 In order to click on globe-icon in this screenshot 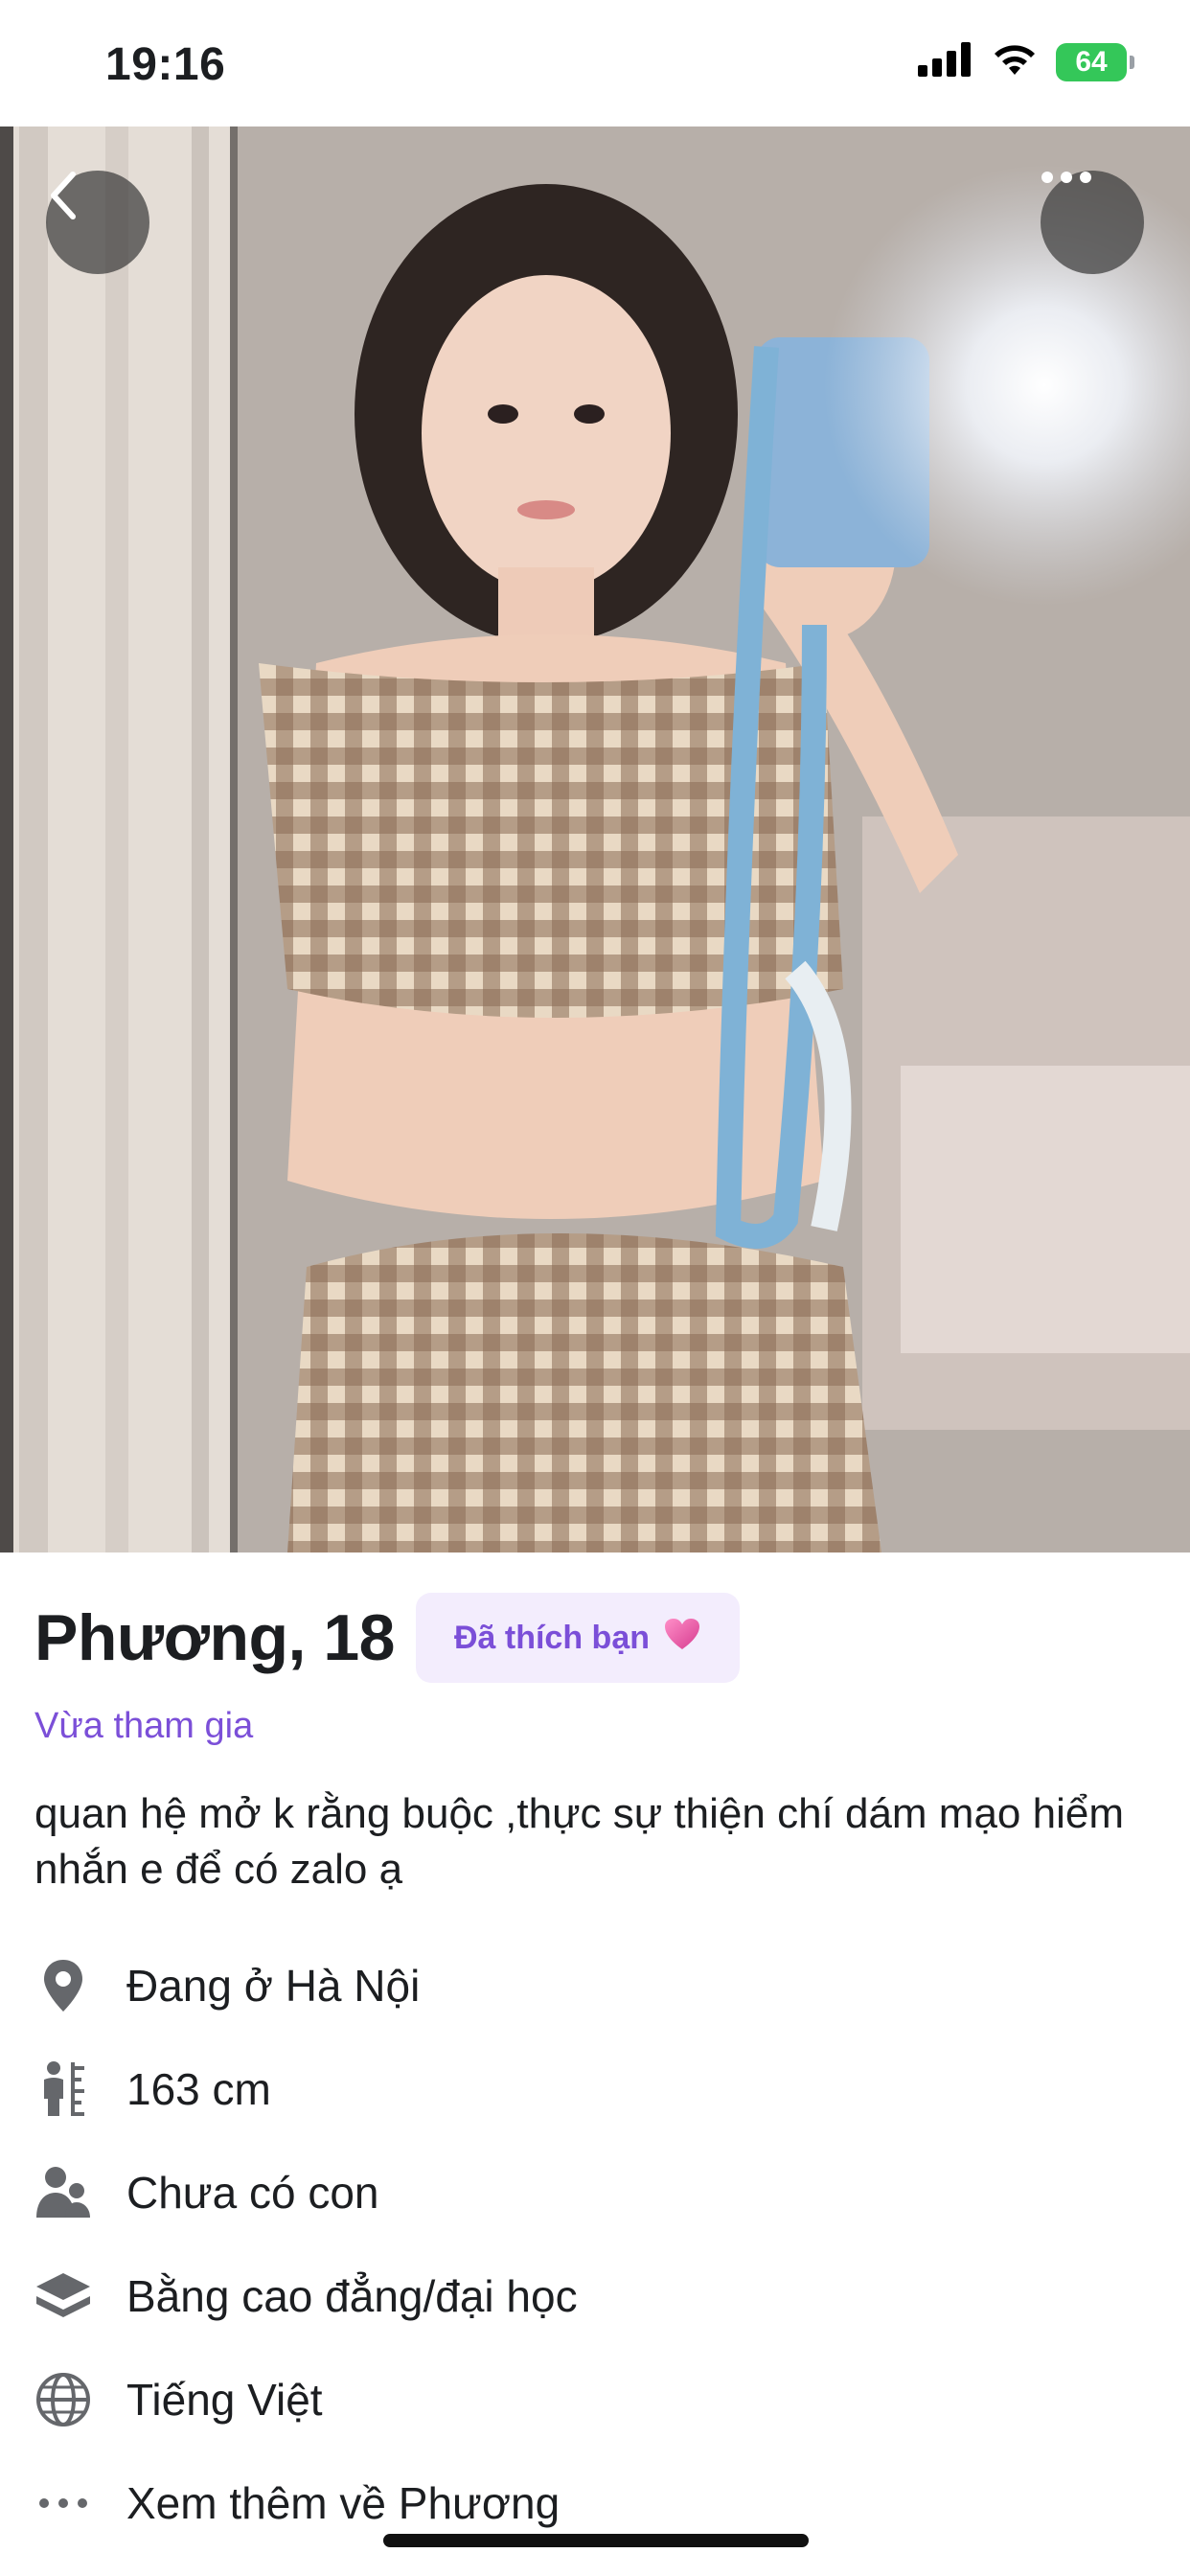, I will do `click(63, 2399)`.